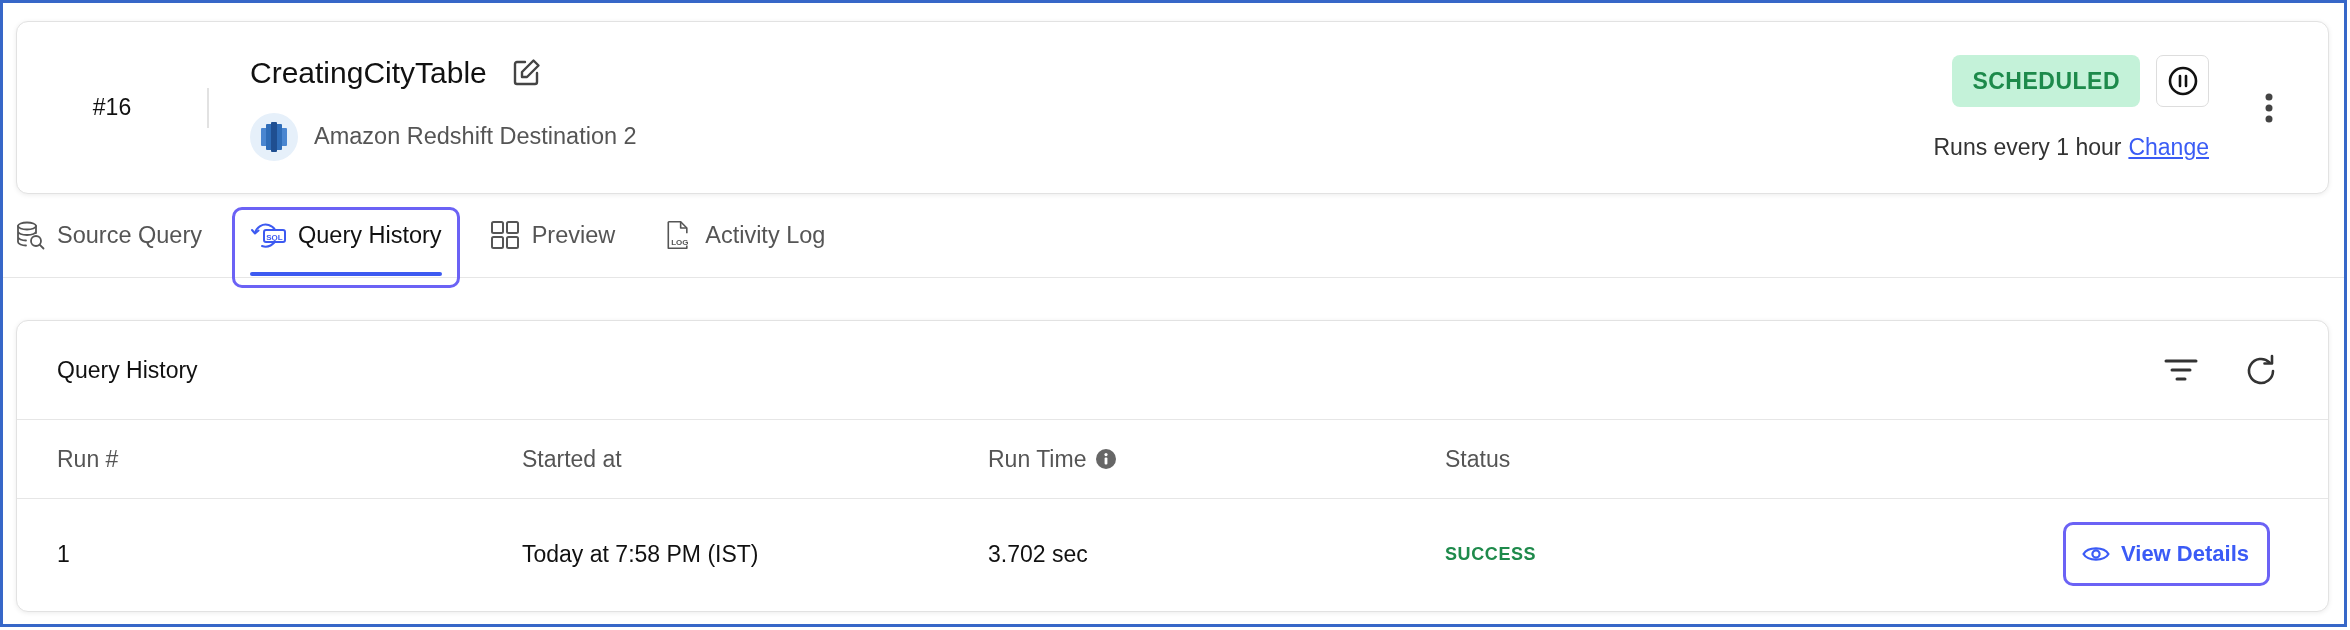 The width and height of the screenshot is (2350, 630). What do you see at coordinates (88, 459) in the screenshot?
I see `column-header: Run #` at bounding box center [88, 459].